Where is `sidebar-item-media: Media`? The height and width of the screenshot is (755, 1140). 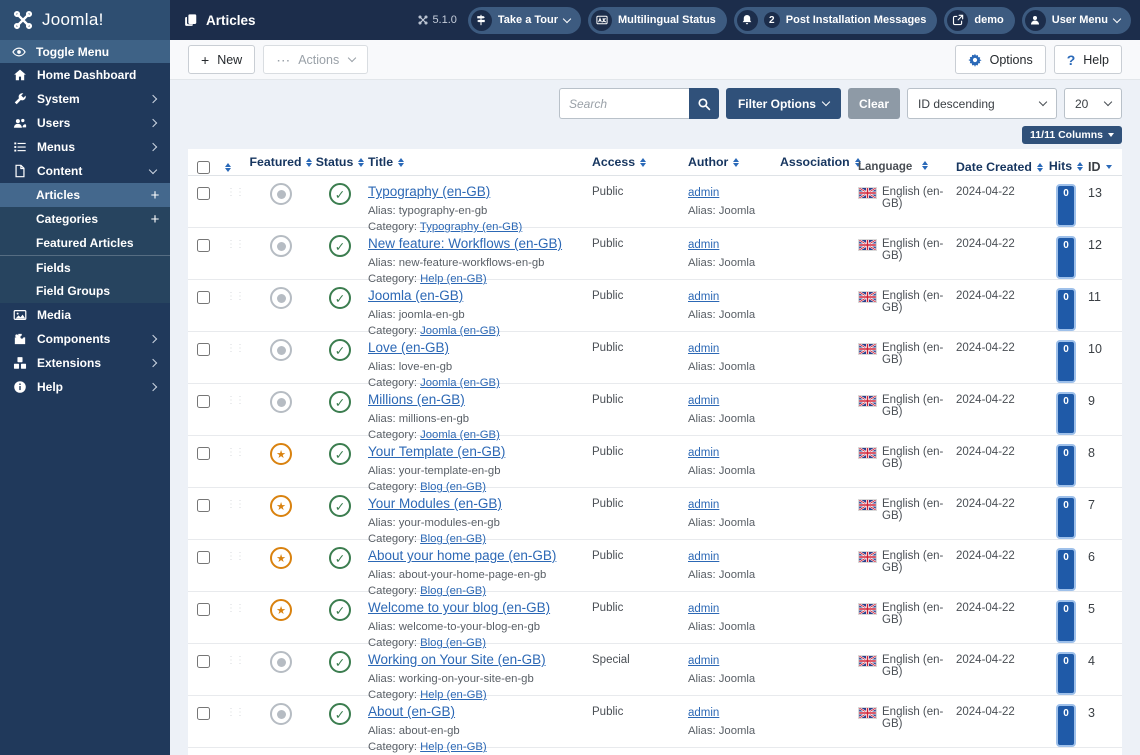 sidebar-item-media: Media is located at coordinates (85, 315).